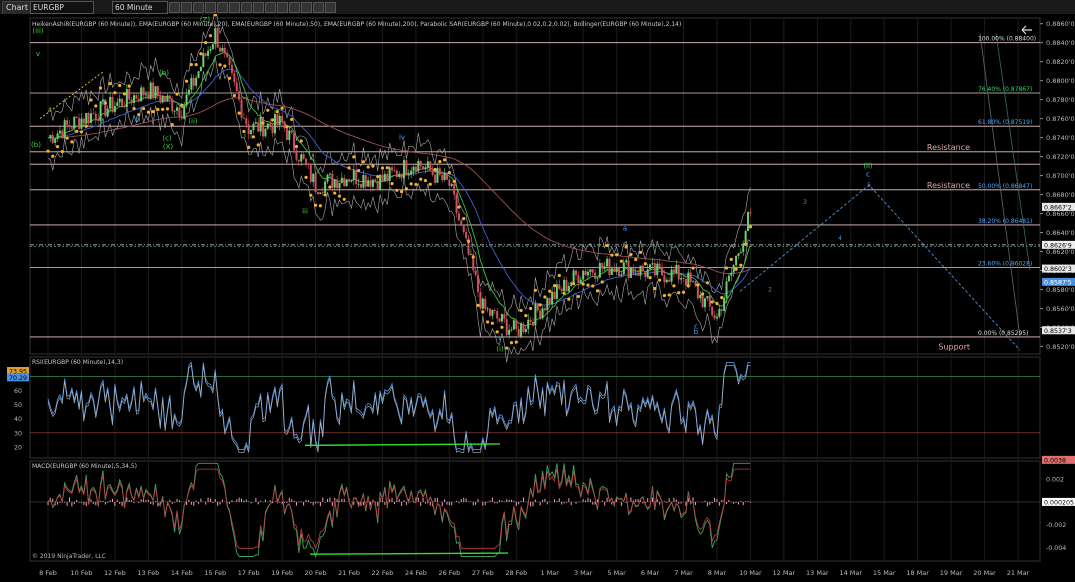  I want to click on rectangle-icon, so click(318, 7).